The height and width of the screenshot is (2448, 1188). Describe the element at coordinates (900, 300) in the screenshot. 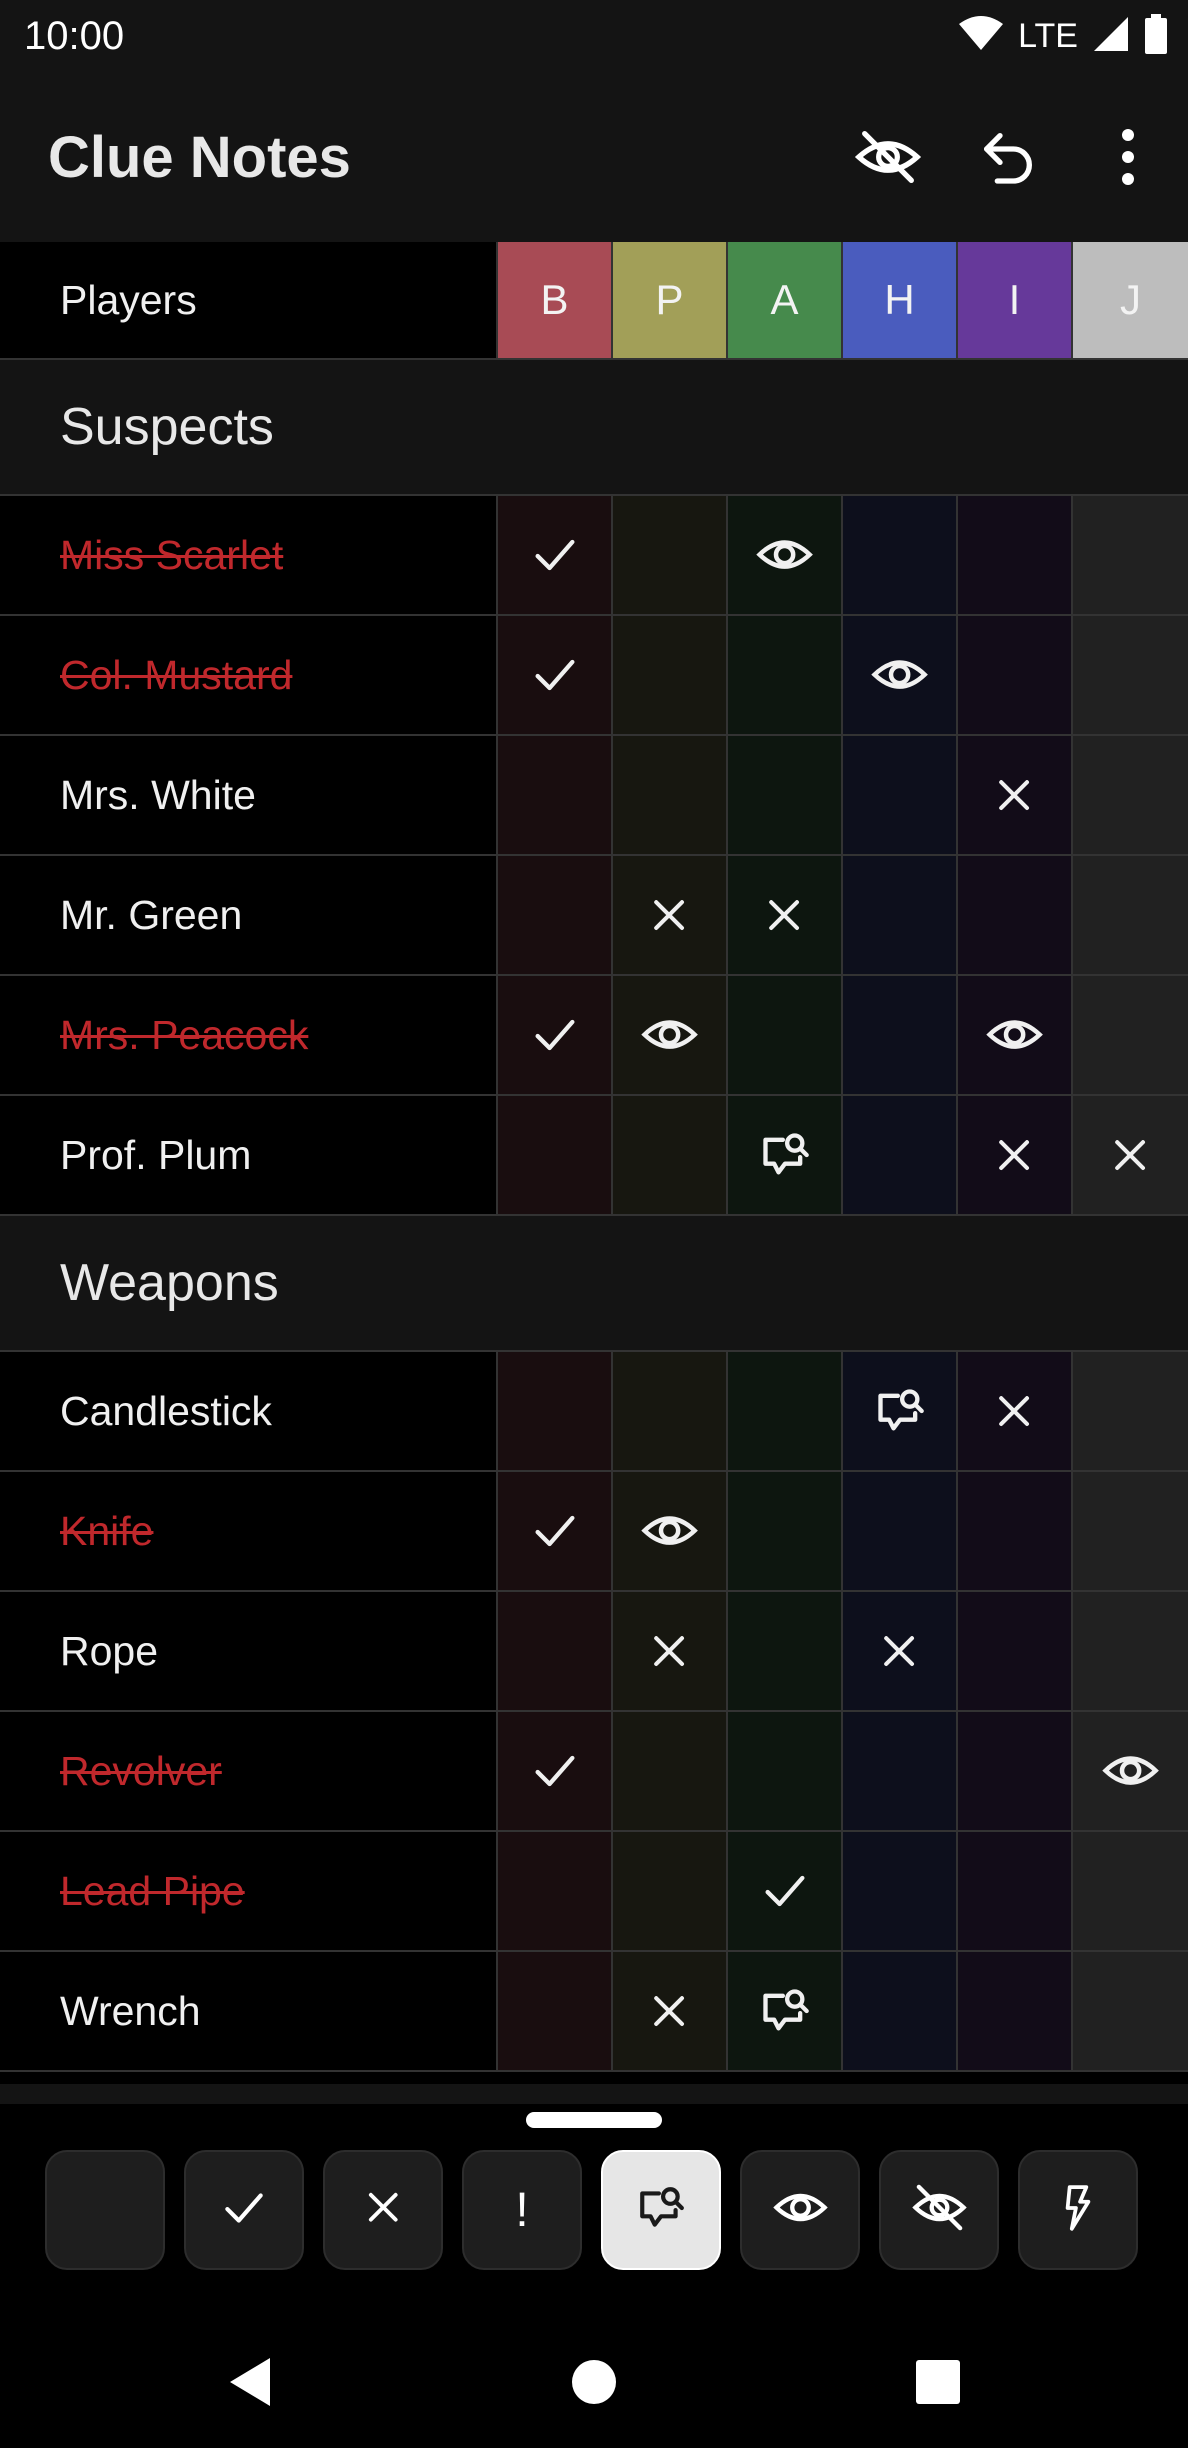

I see `player-h: H` at that location.